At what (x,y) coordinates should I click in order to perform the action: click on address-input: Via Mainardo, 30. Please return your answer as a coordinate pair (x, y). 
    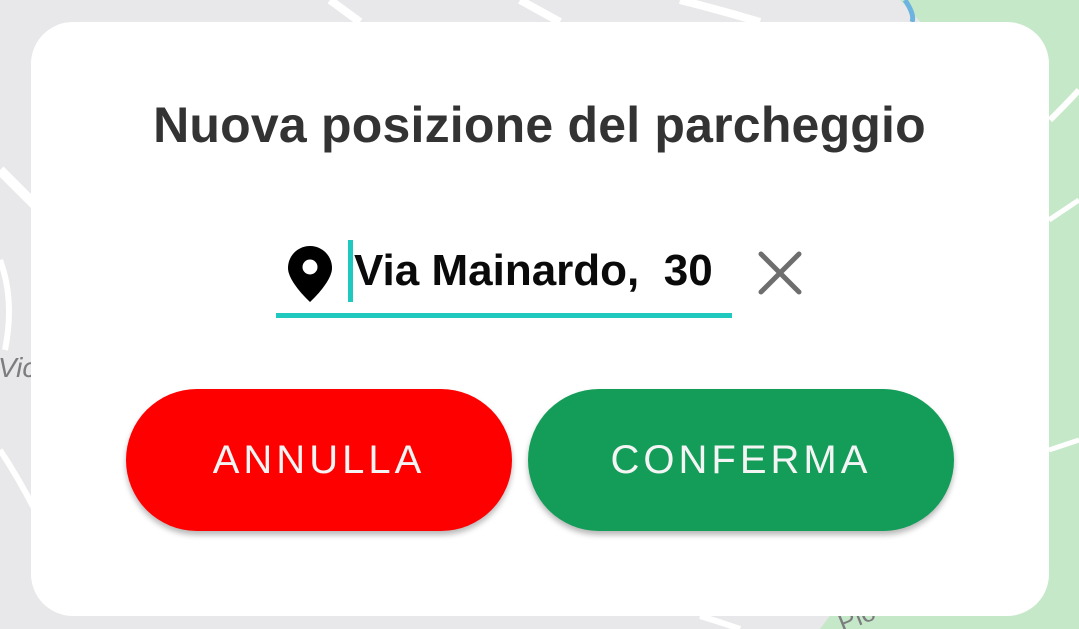
    Looking at the image, I should click on (504, 277).